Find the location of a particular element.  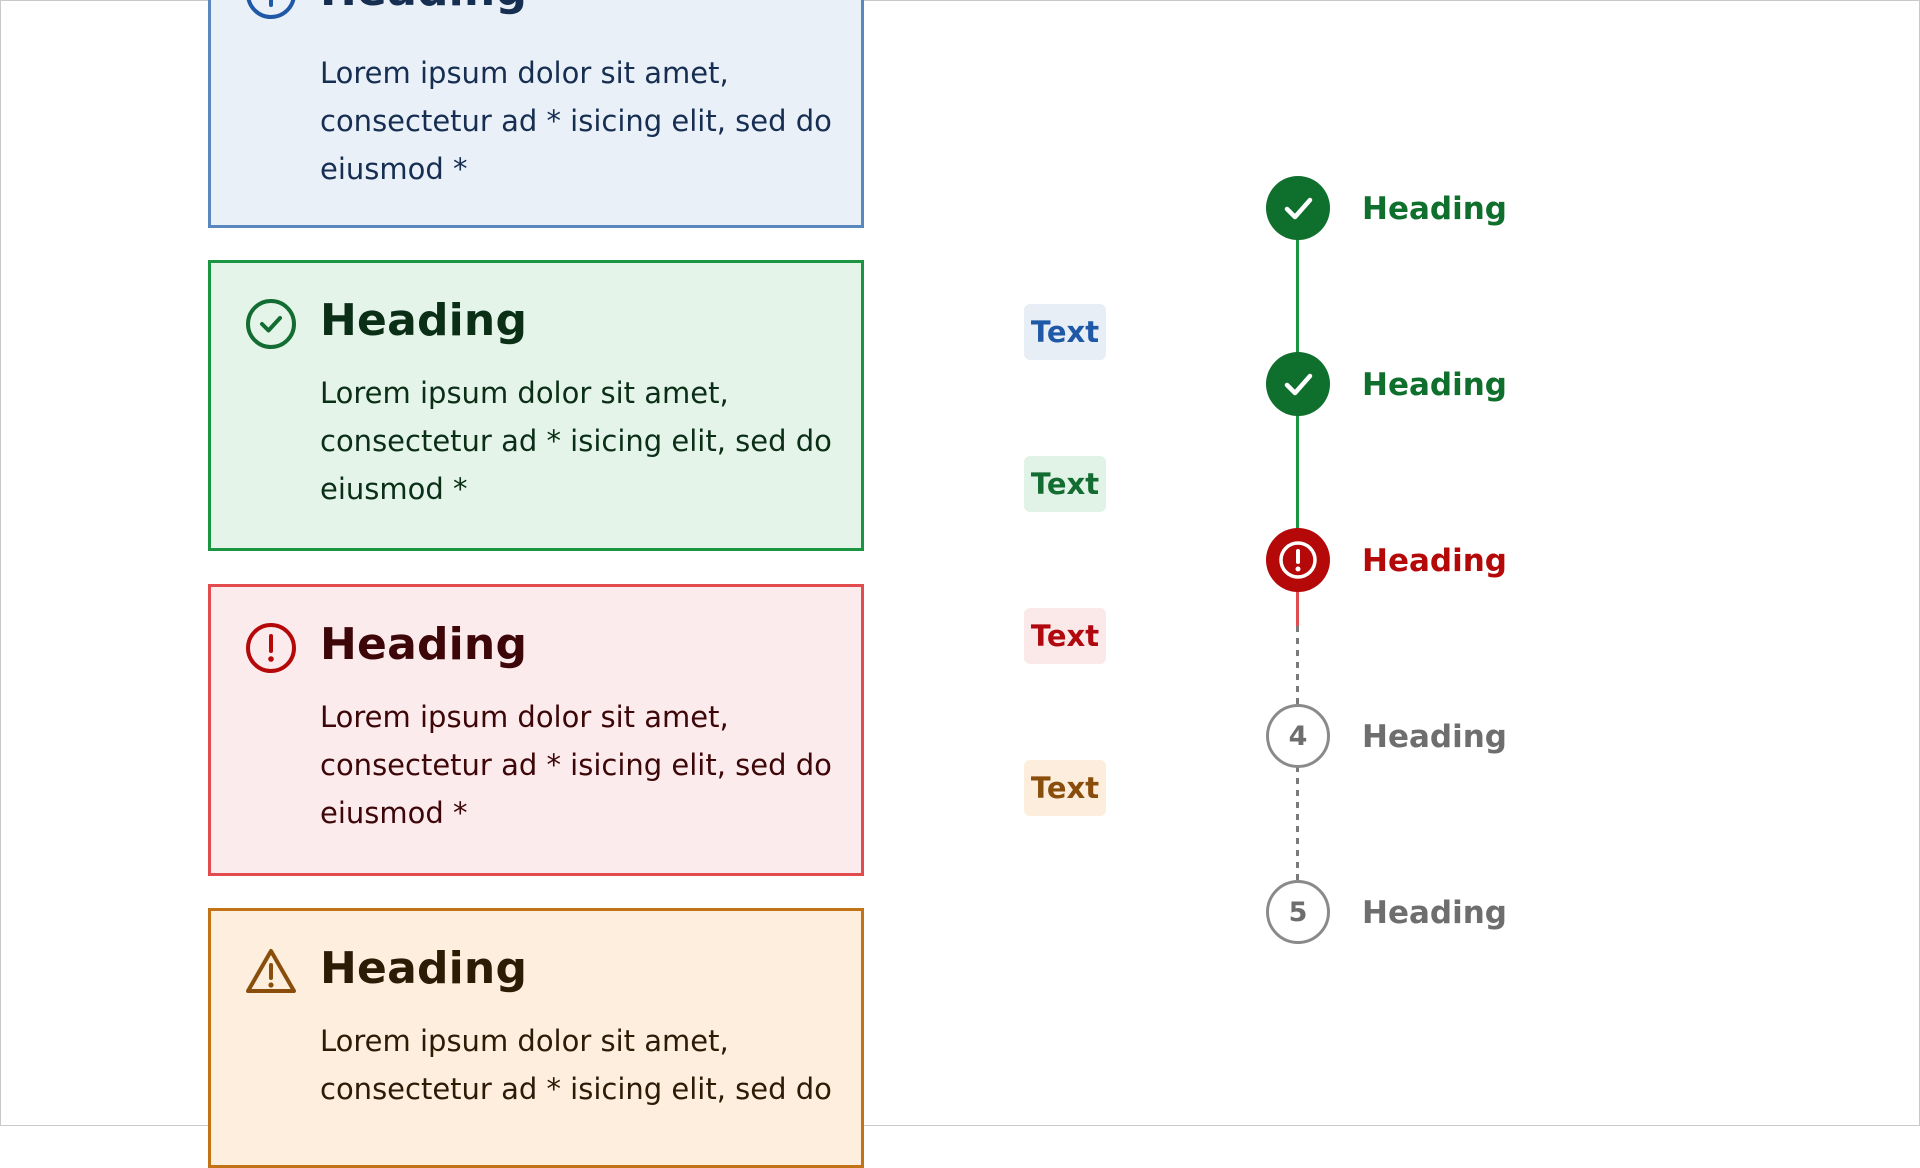

alert-icon is located at coordinates (1298, 560).